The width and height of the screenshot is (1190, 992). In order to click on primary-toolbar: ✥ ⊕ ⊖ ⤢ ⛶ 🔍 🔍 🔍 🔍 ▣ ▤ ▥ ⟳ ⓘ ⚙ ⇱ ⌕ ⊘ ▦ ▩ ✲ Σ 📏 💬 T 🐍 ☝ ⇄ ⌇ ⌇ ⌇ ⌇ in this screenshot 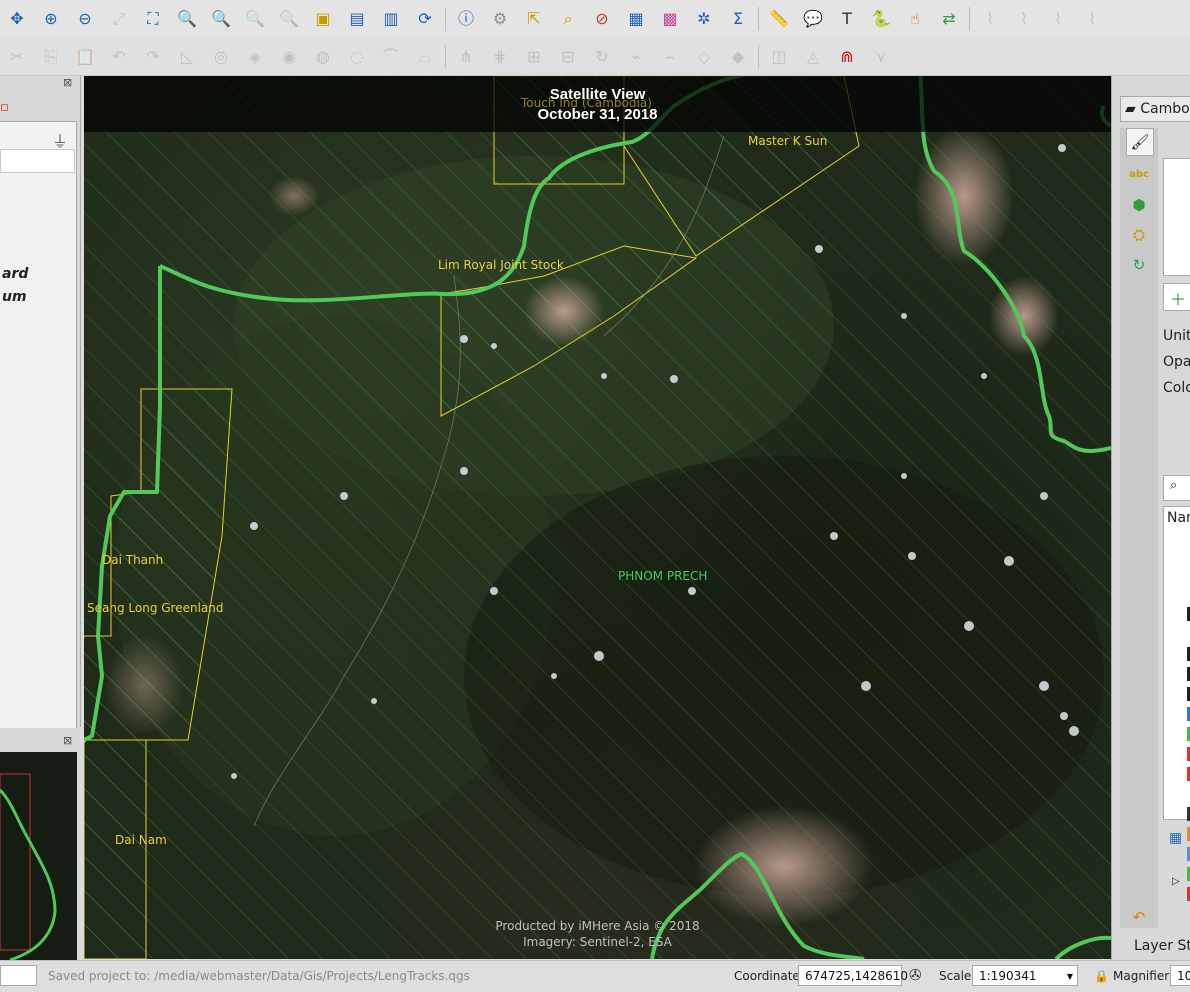, I will do `click(595, 19)`.